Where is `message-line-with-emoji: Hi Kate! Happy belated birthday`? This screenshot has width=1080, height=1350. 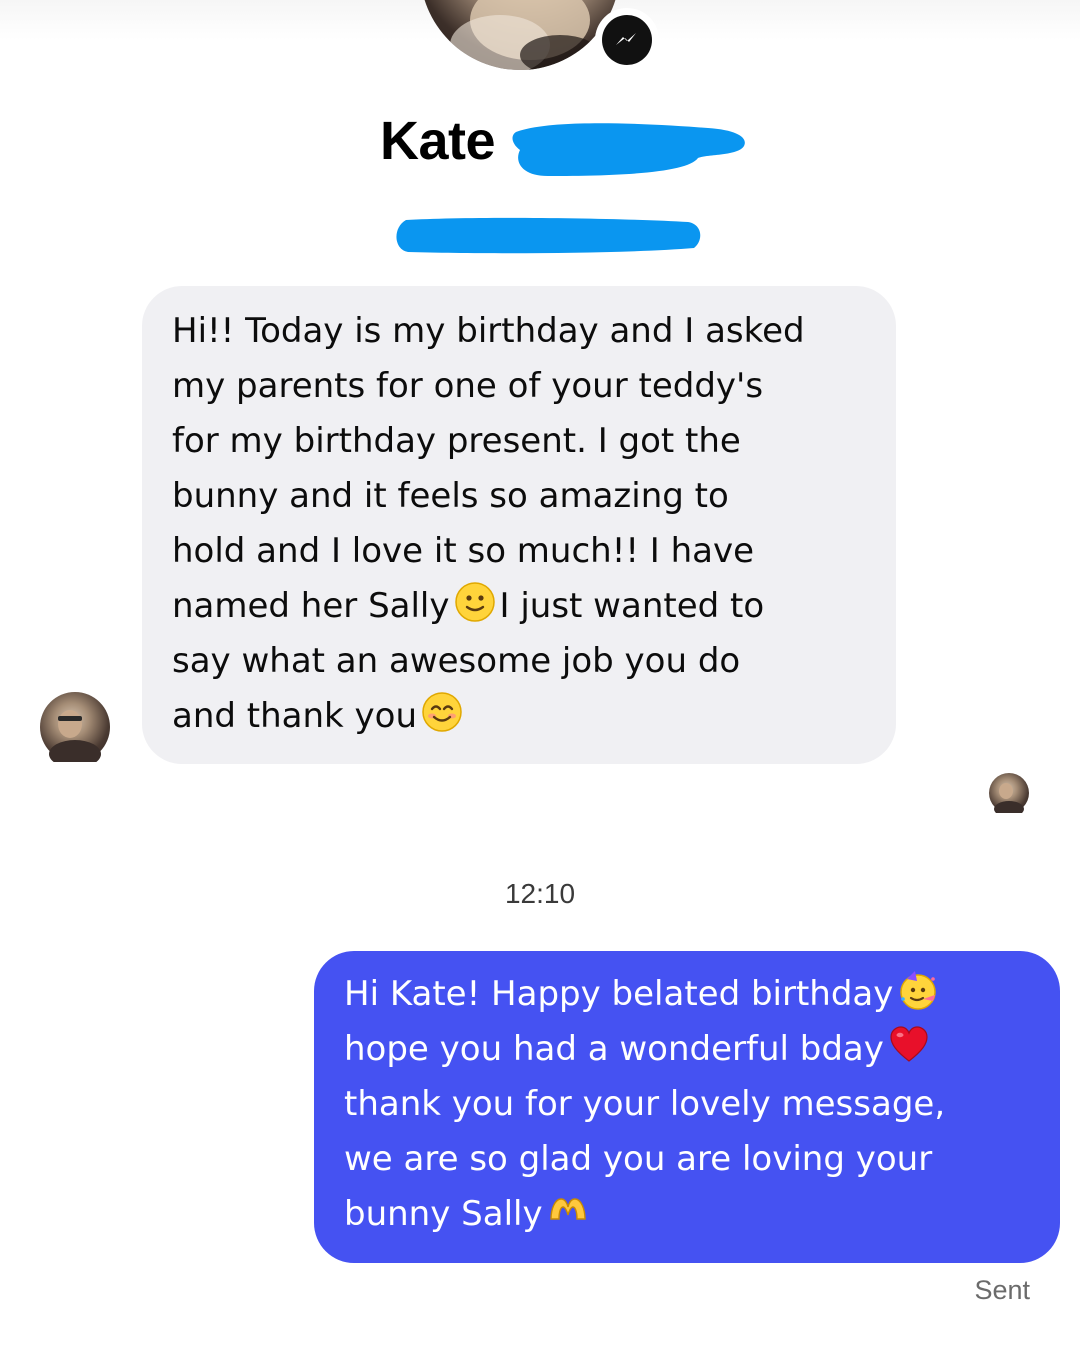
message-line-with-emoji: Hi Kate! Happy belated birthday is located at coordinates (692, 994).